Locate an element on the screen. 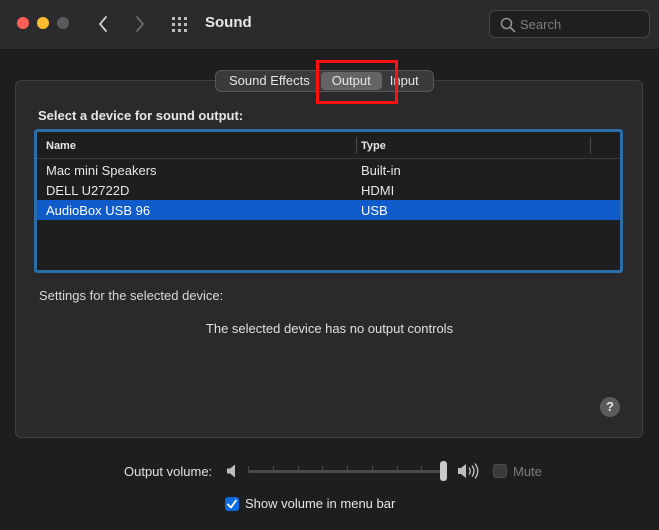 Image resolution: width=659 pixels, height=530 pixels. search-input is located at coordinates (582, 24).